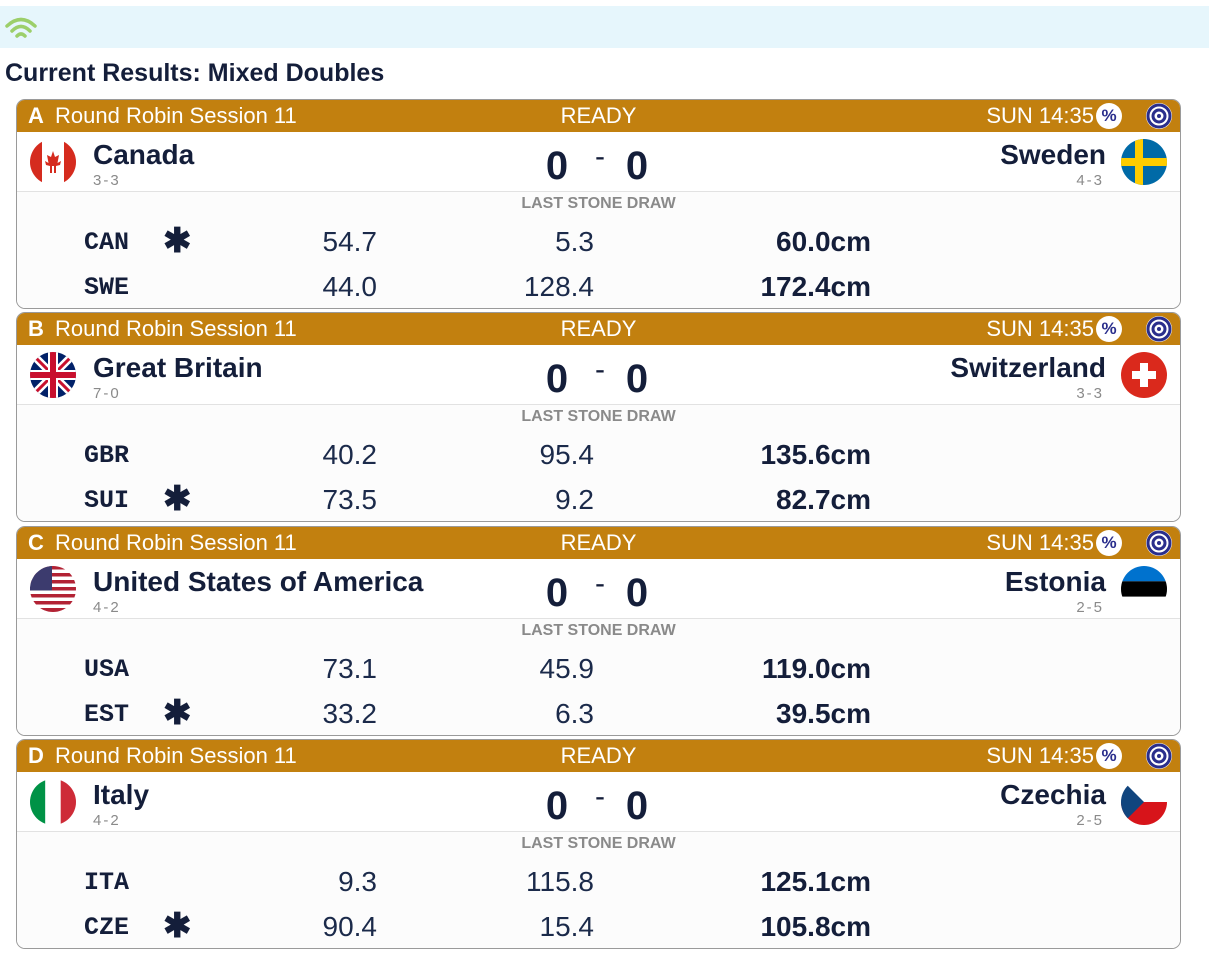 Image resolution: width=1209 pixels, height=969 pixels. Describe the element at coordinates (357, 881) in the screenshot. I see `draw-1-value: 9.3` at that location.